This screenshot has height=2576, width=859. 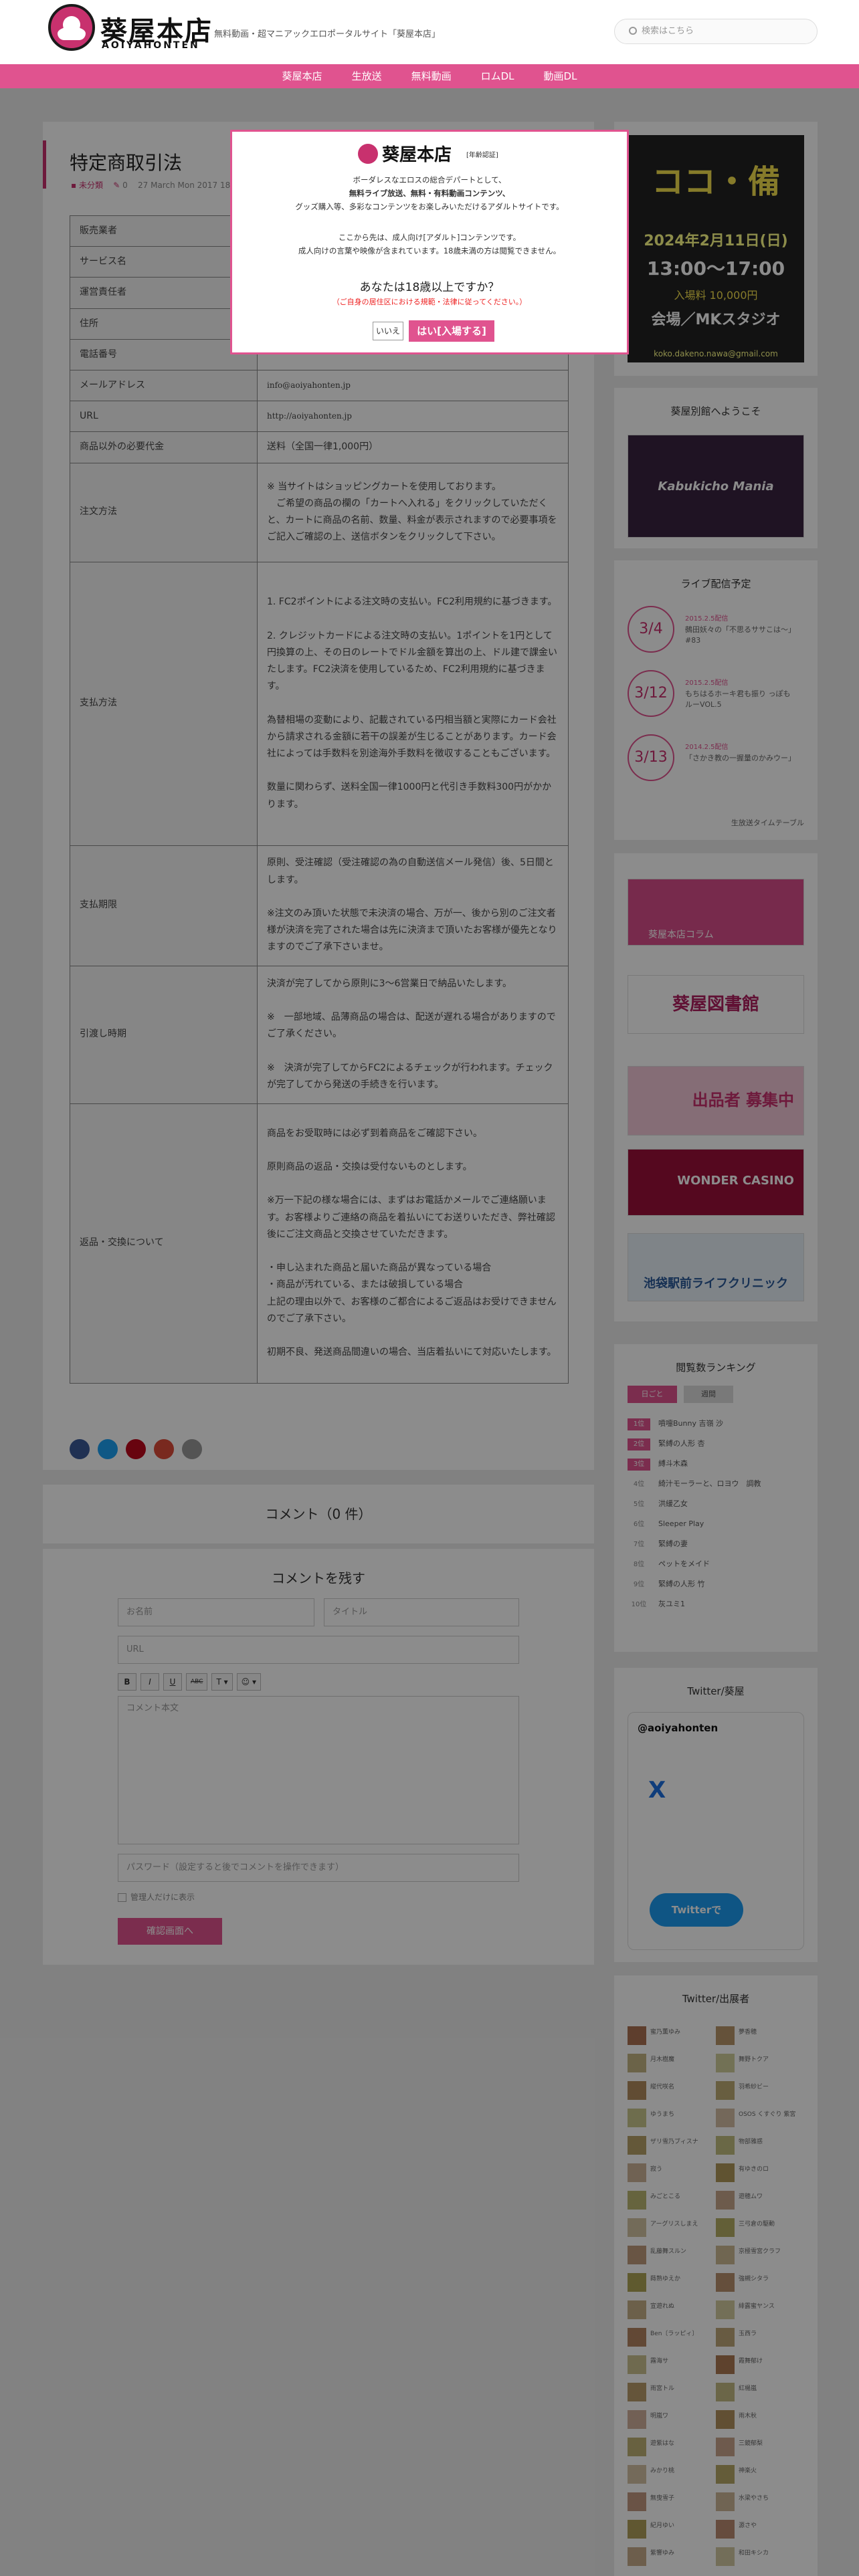 What do you see at coordinates (429, 206) in the screenshot?
I see `modal-line-3: グッズ購入等、多彩なコンテンツをお楽しみいただけるアダルトサイトです。` at bounding box center [429, 206].